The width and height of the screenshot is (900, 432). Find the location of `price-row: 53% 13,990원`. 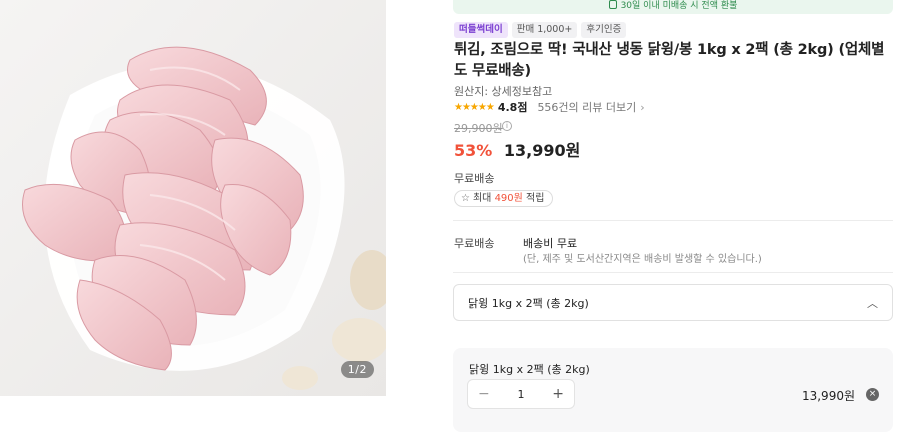

price-row: 53% 13,990원 is located at coordinates (517, 149).